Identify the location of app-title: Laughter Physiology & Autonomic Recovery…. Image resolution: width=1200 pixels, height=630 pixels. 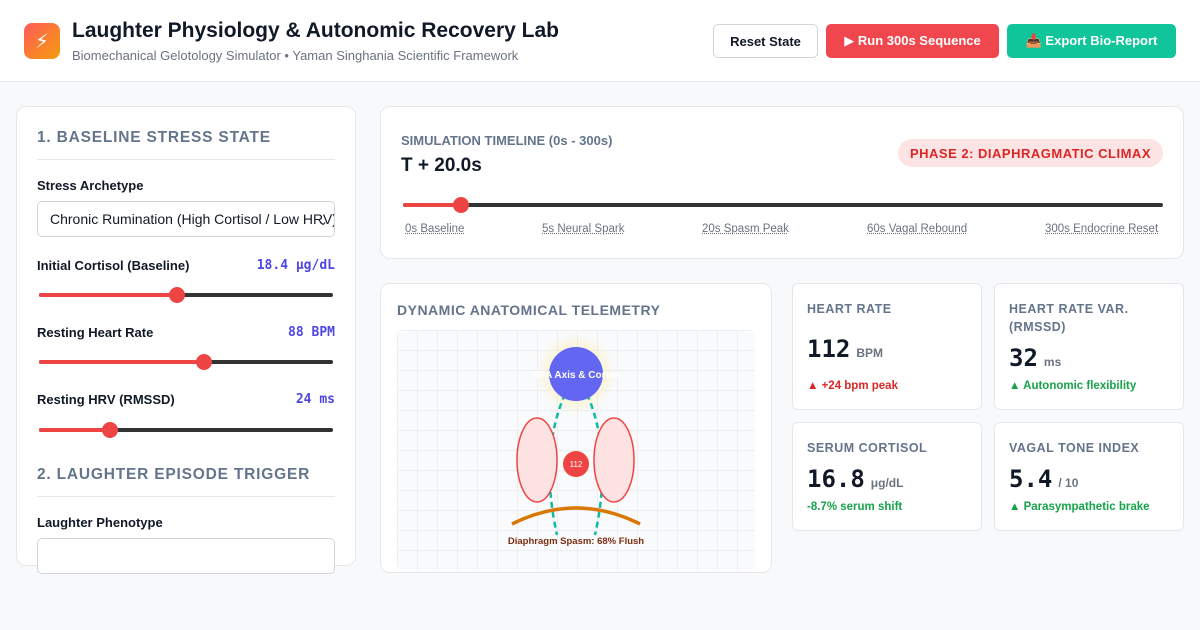
(315, 30).